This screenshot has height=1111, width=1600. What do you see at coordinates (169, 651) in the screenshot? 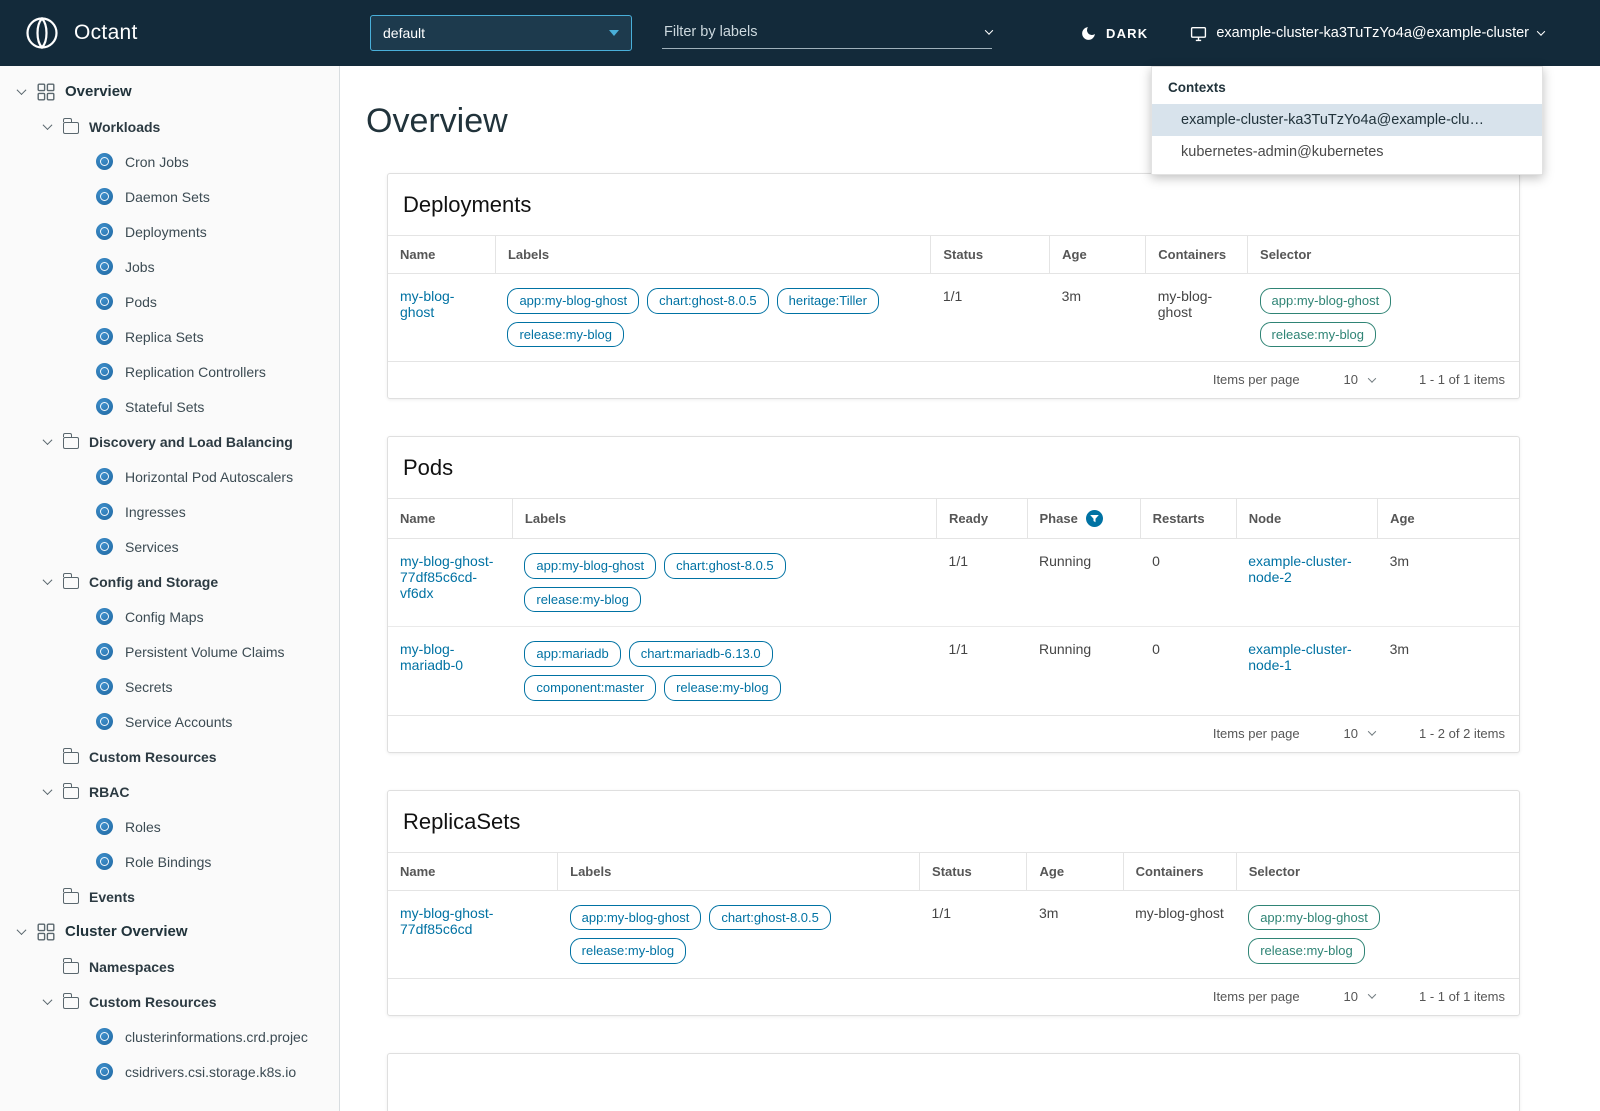
I see `sidebar-item-persistent-volume-claims: Persistent Volume Claims` at bounding box center [169, 651].